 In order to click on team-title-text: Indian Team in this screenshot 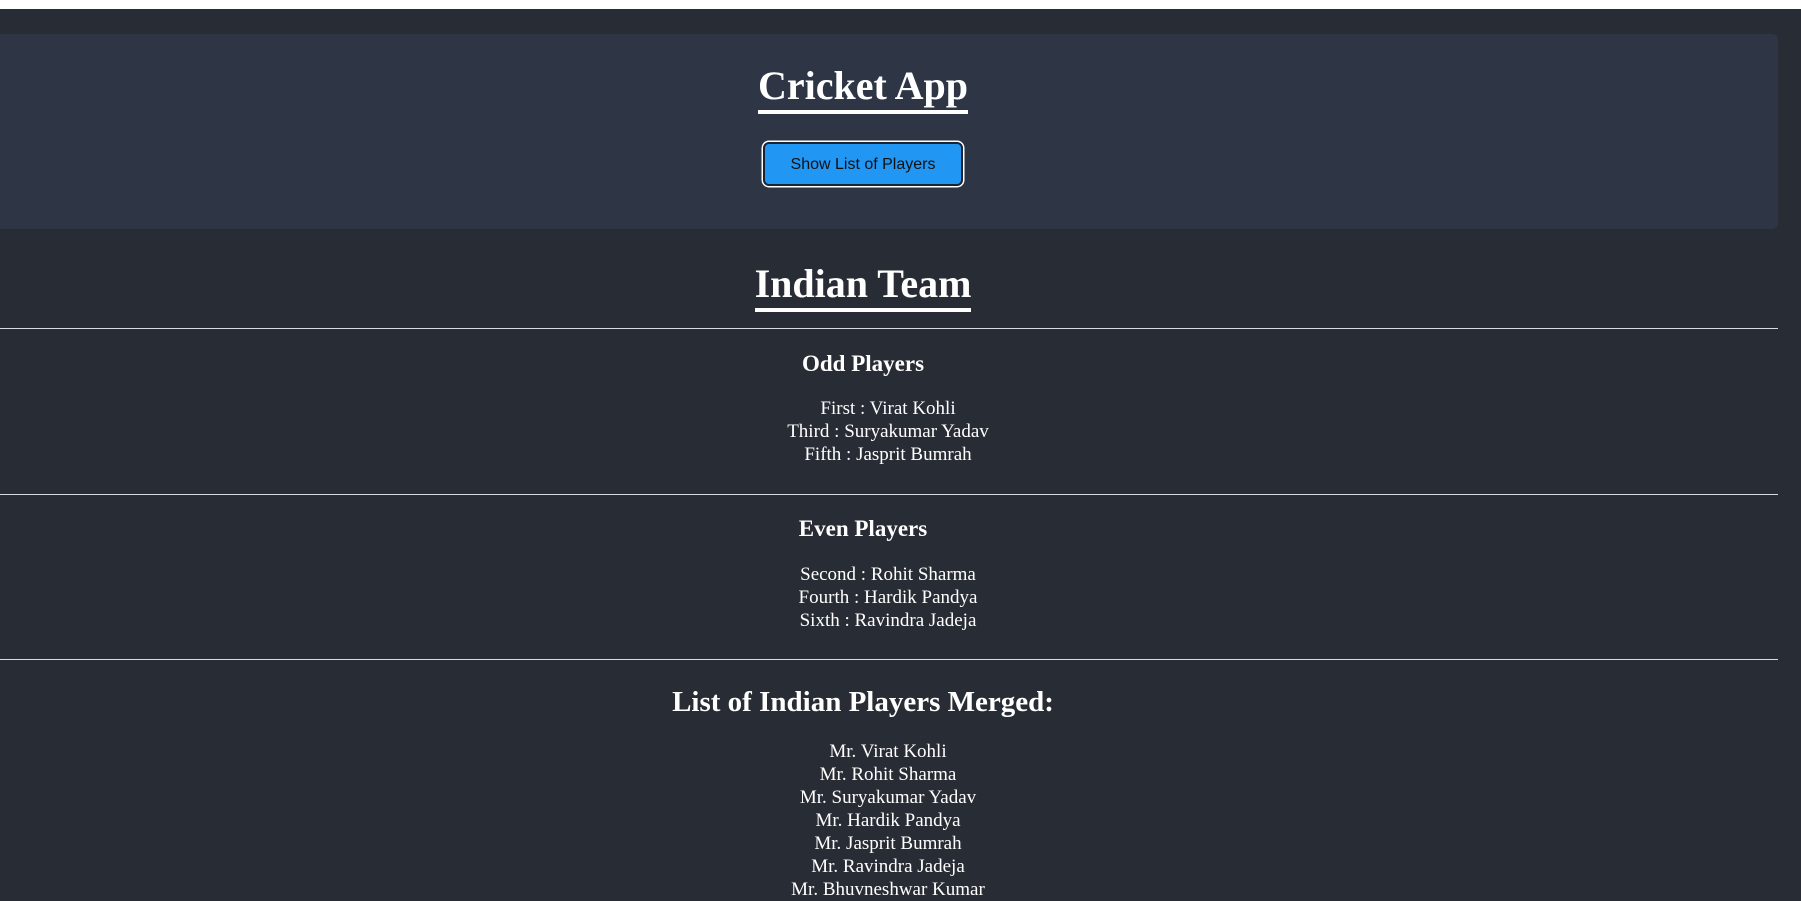, I will do `click(863, 286)`.